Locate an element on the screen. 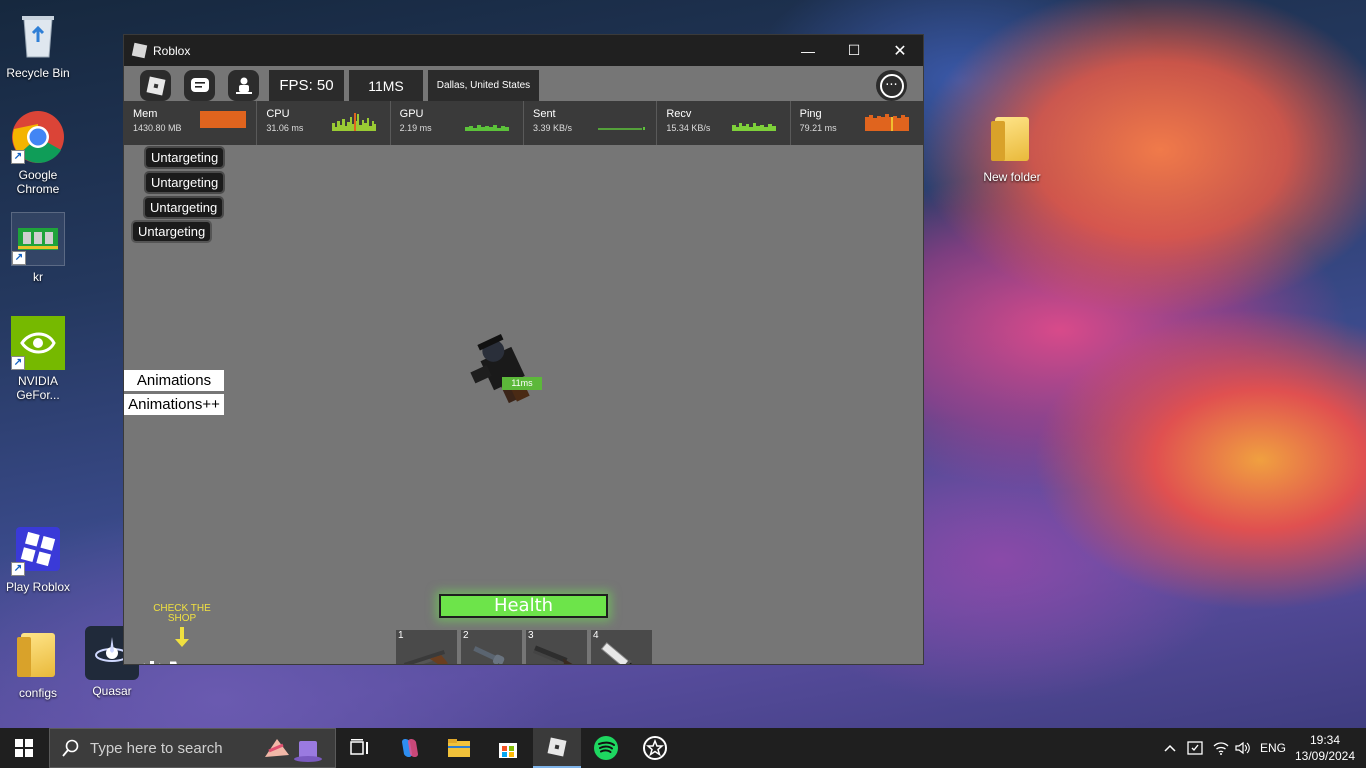 The image size is (1366, 768). copilot-icon is located at coordinates (410, 748).